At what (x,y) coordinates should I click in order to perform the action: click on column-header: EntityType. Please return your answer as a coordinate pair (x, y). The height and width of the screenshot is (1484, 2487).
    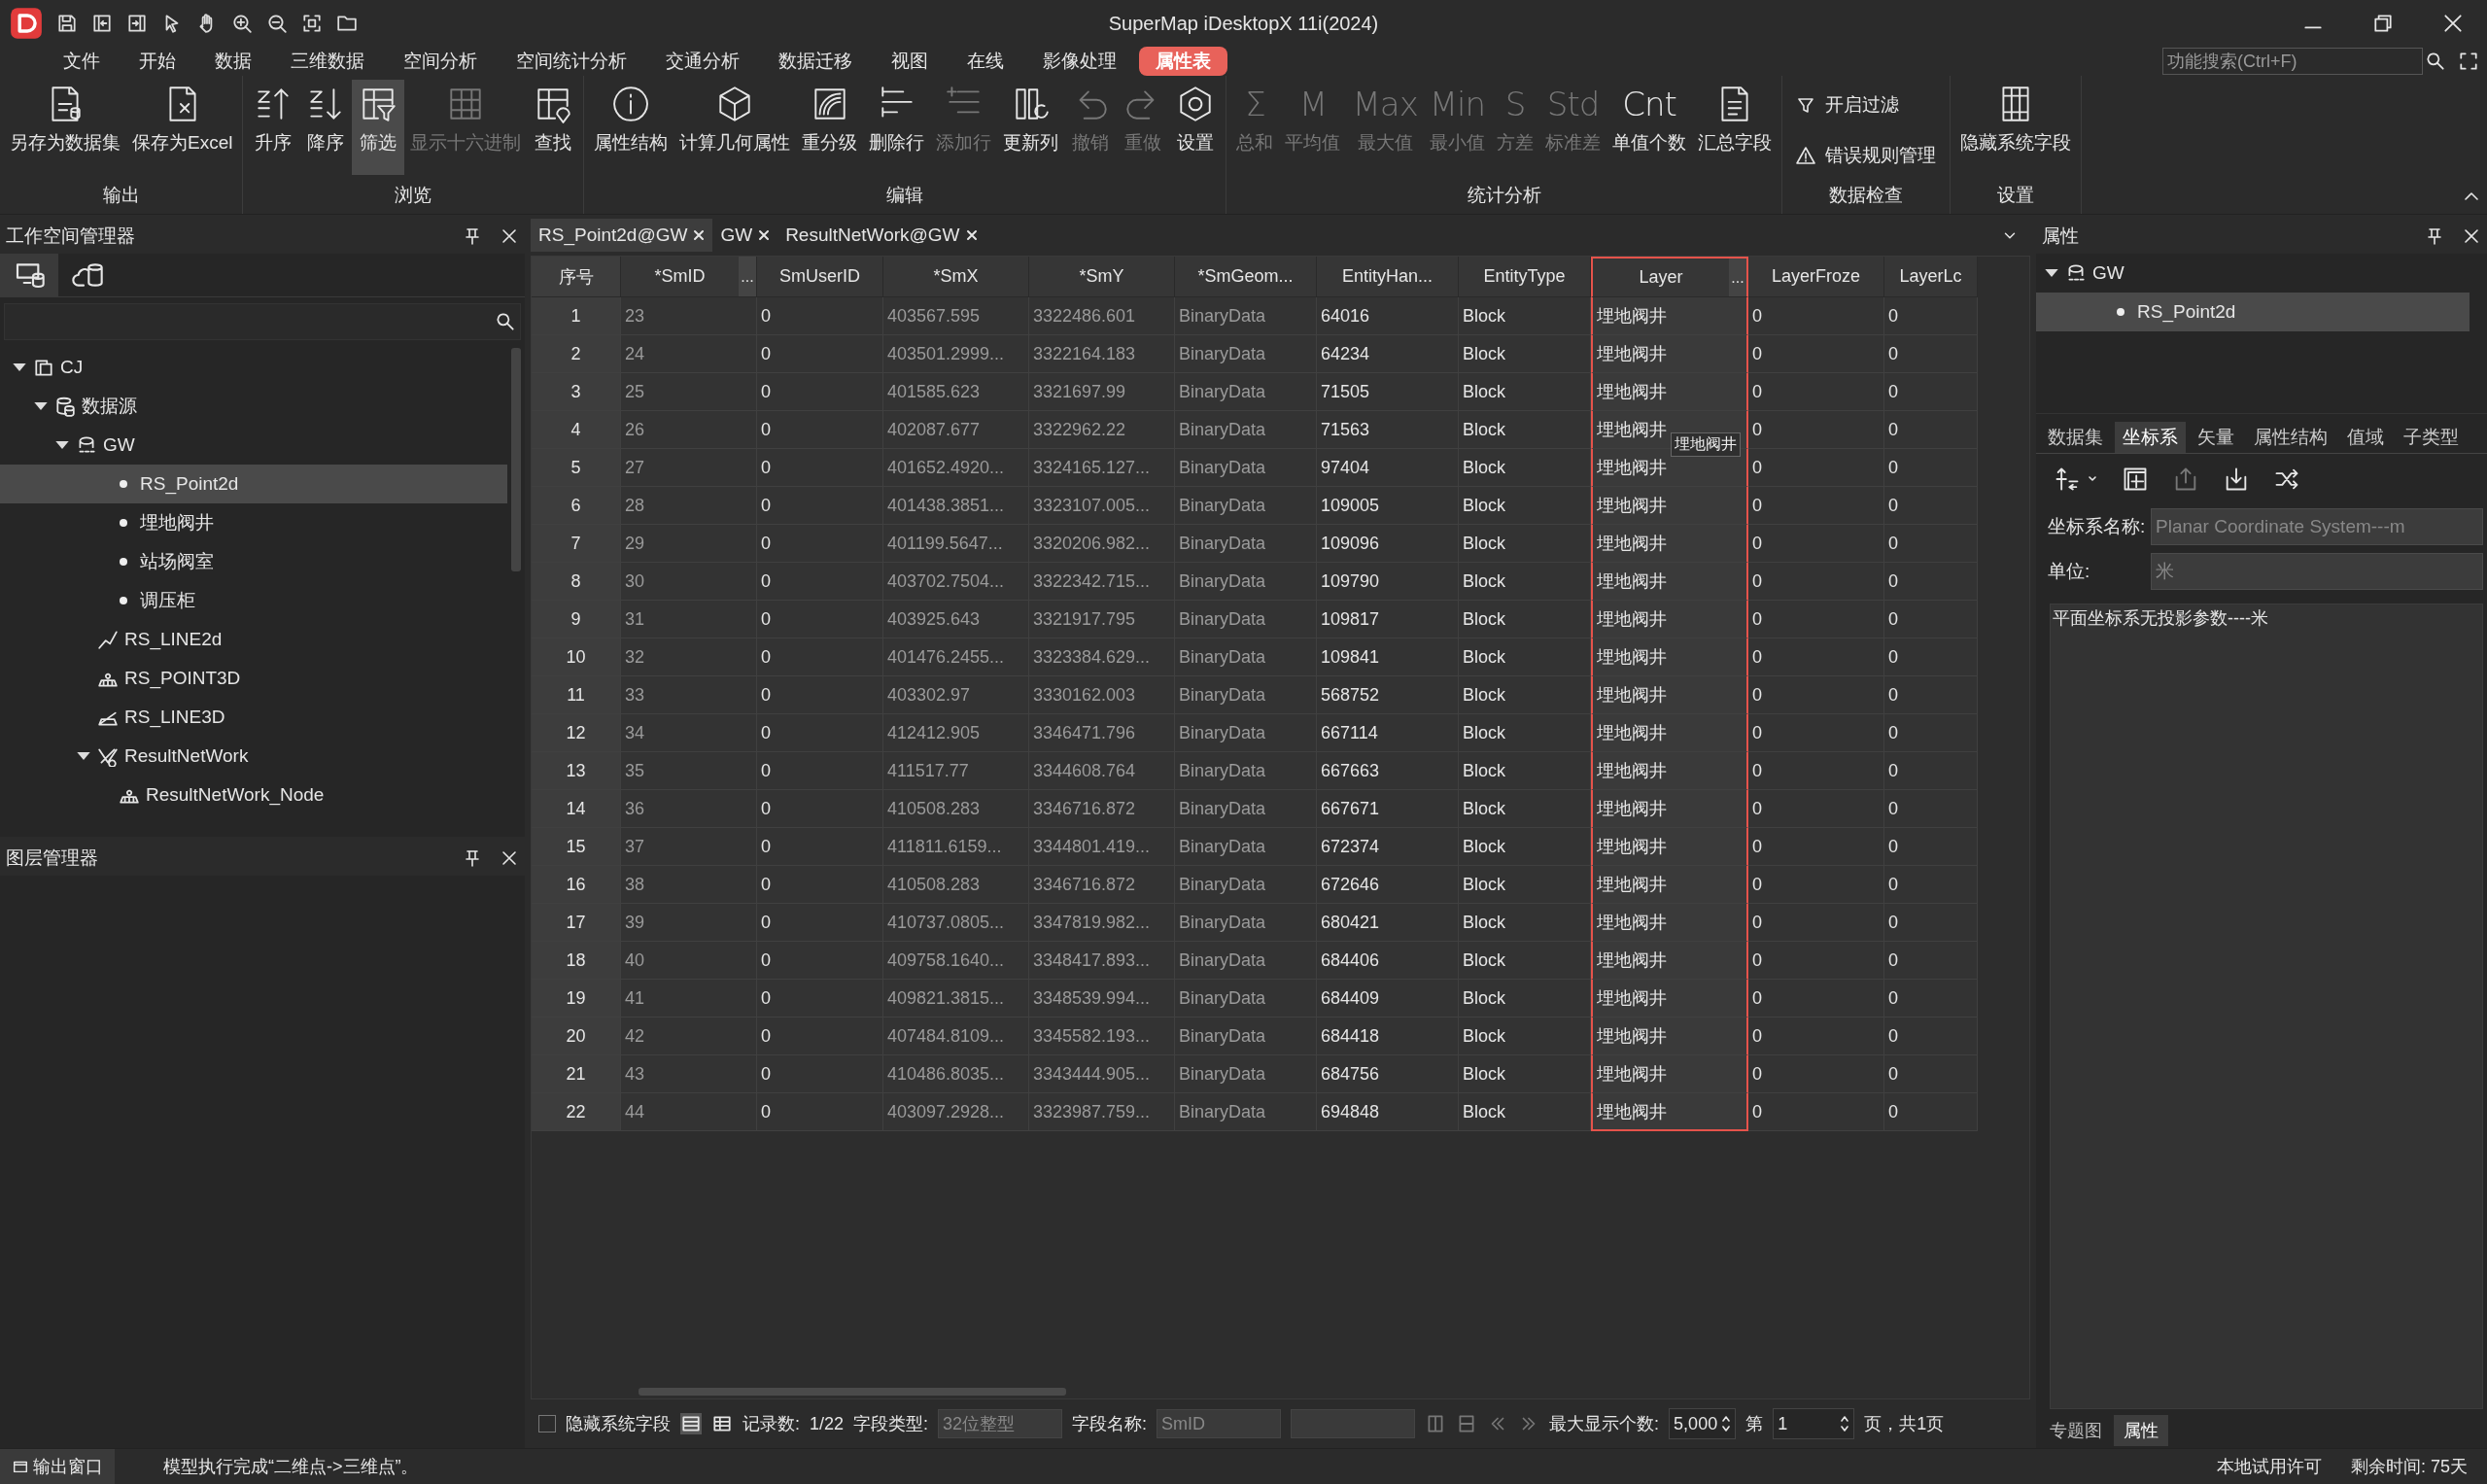
    Looking at the image, I should click on (1525, 277).